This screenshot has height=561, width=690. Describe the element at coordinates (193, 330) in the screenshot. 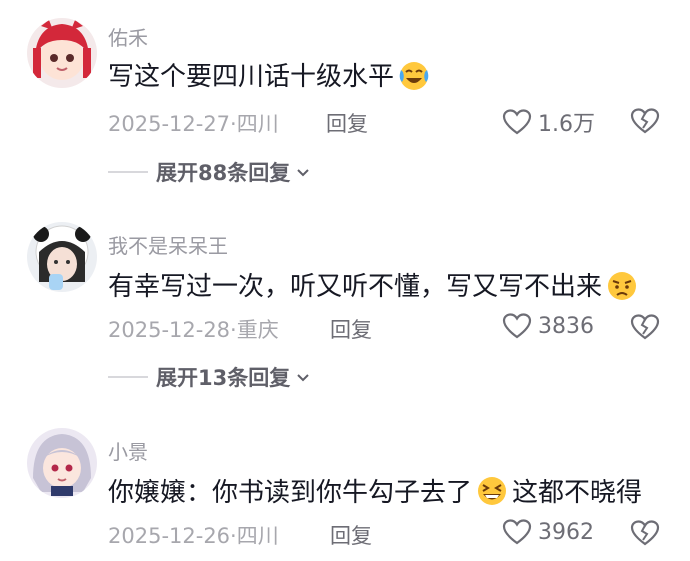

I see `comment-meta: 2025-12-28·重庆` at that location.